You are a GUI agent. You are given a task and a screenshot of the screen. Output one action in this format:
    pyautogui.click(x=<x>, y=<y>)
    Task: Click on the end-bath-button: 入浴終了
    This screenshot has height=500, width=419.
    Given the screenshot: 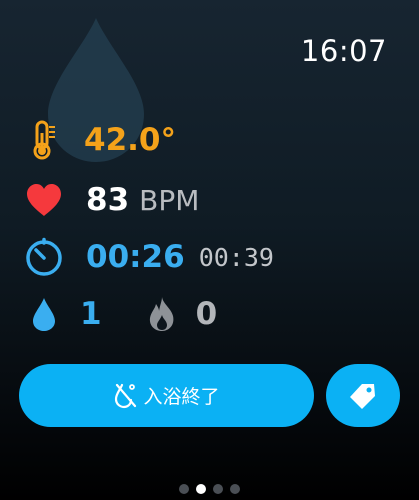 What is the action you would take?
    pyautogui.click(x=166, y=395)
    